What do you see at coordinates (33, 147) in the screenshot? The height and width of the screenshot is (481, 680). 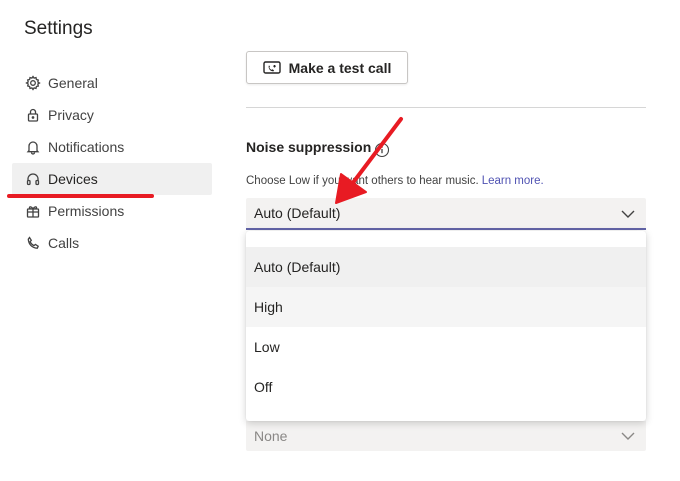 I see `bell-icon` at bounding box center [33, 147].